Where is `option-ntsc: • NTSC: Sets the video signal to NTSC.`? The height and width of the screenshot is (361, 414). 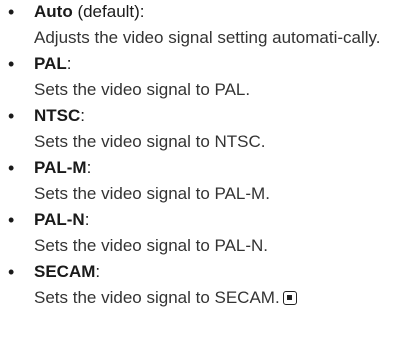 option-ntsc: • NTSC: Sets the video signal to NTSC. is located at coordinates (207, 130).